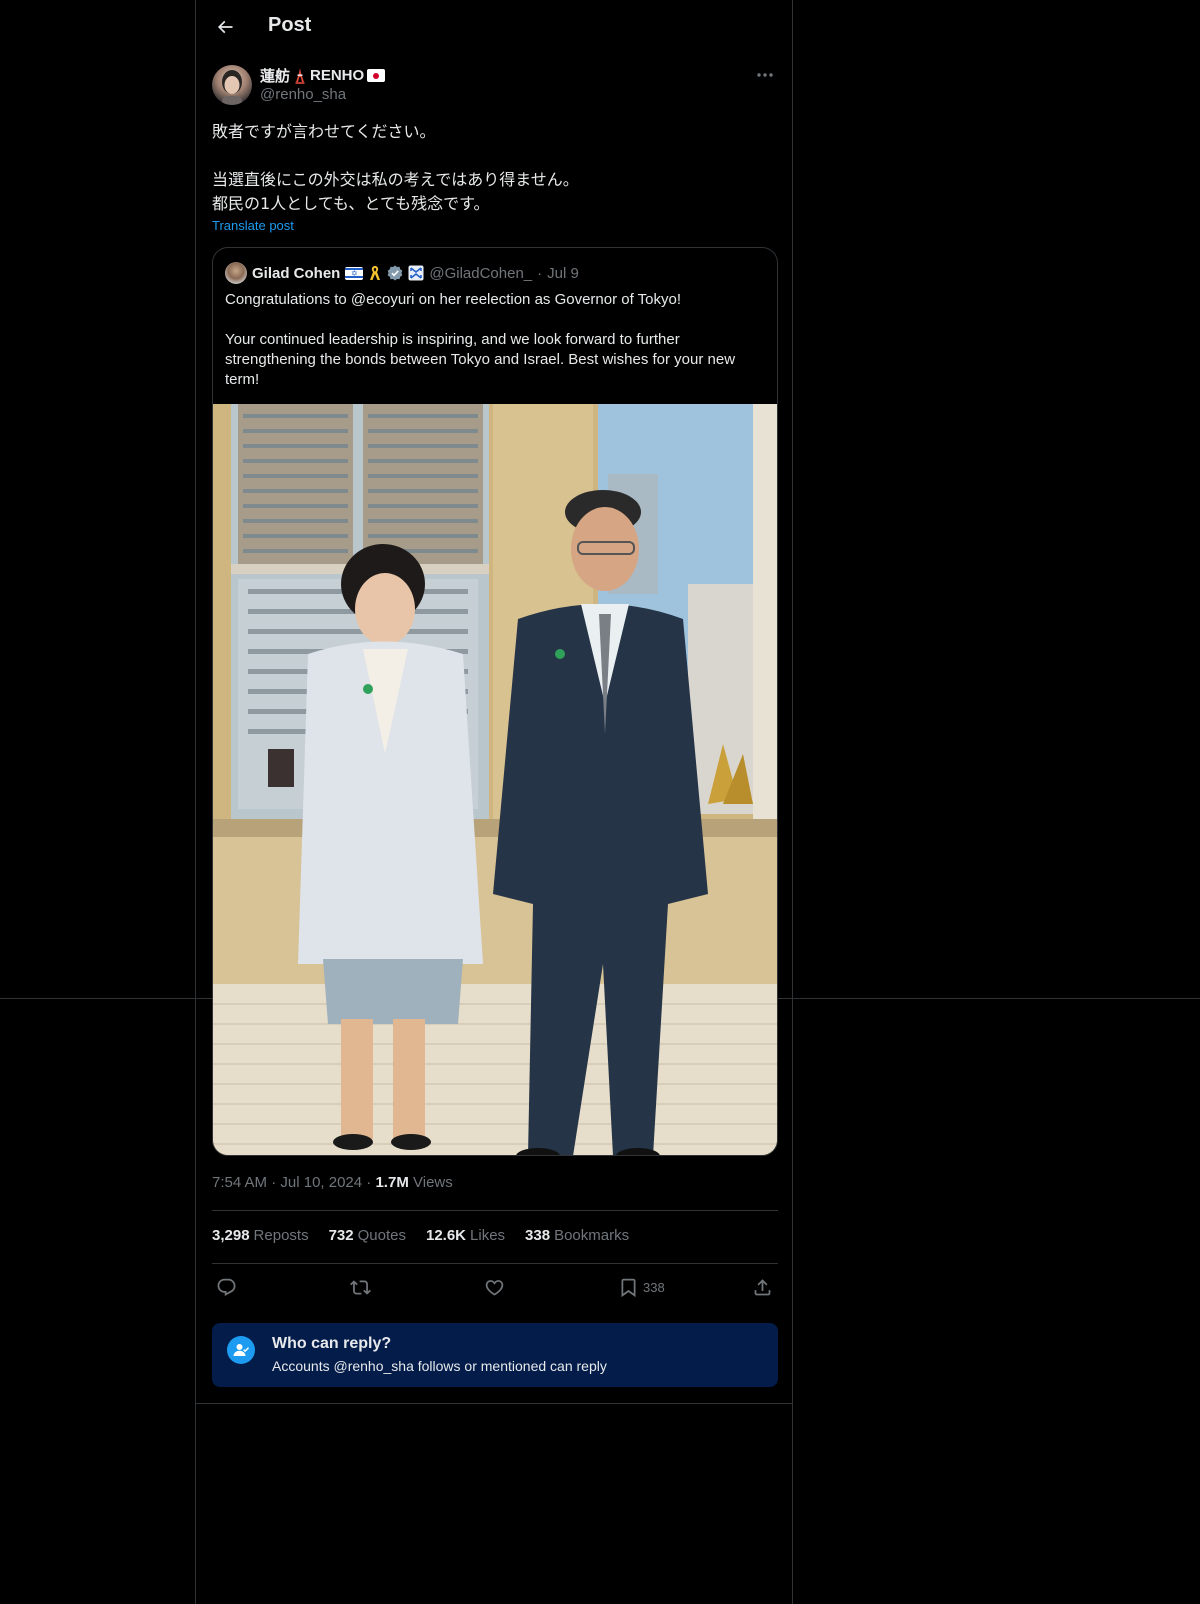 The height and width of the screenshot is (1604, 1200). I want to click on repost-icon, so click(360, 1287).